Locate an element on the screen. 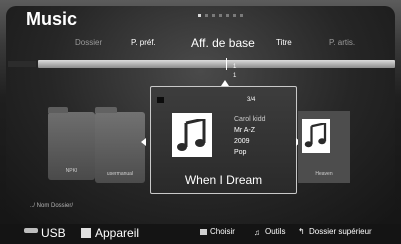  music-label: Heaven is located at coordinates (324, 174).